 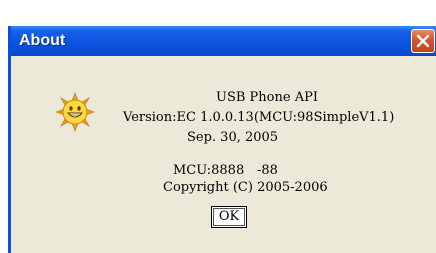 I want to click on product-name: USB Phone API, so click(x=267, y=97).